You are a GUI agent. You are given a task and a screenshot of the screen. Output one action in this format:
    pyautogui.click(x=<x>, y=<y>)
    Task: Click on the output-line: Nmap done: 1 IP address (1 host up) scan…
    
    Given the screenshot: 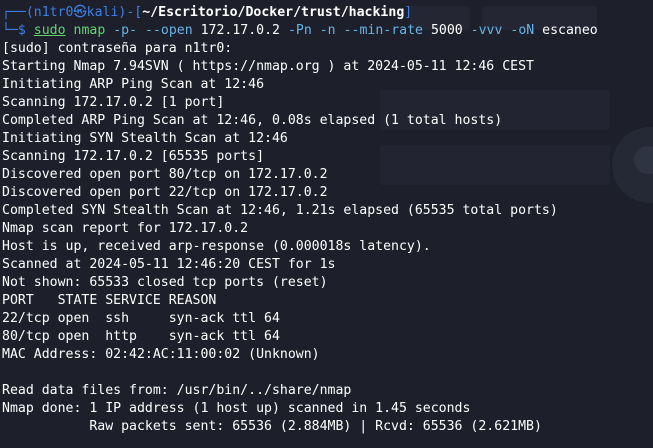 What is the action you would take?
    pyautogui.click(x=236, y=408)
    